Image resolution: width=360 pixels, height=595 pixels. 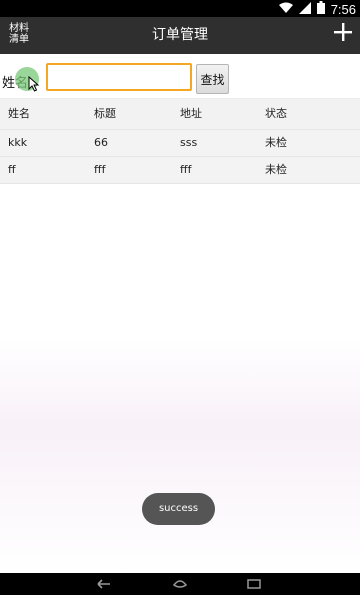 I want to click on app-bar: 材料 清单 订单管理, so click(x=180, y=35).